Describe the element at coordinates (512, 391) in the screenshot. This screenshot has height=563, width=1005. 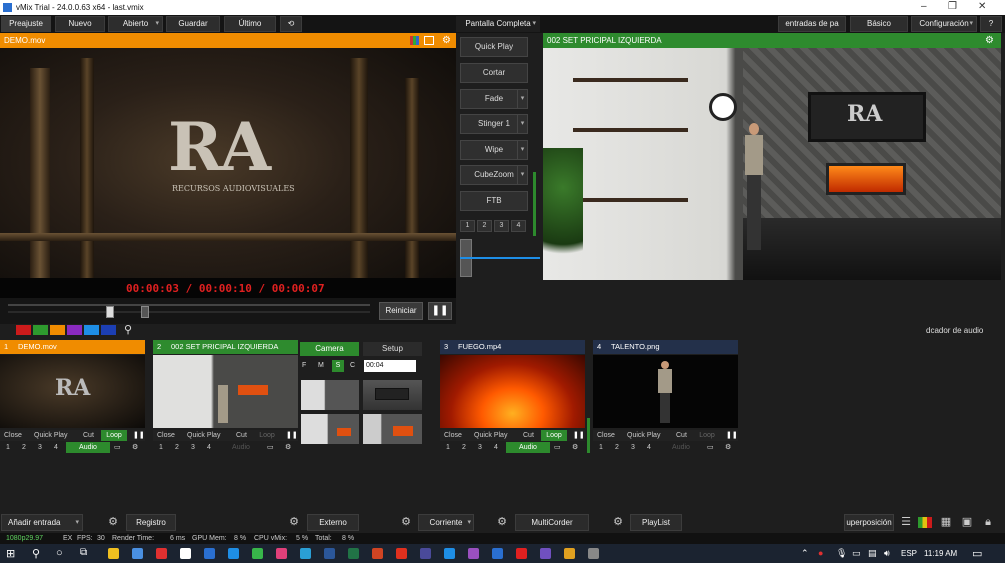
I see `input-3-thumbnail` at that location.